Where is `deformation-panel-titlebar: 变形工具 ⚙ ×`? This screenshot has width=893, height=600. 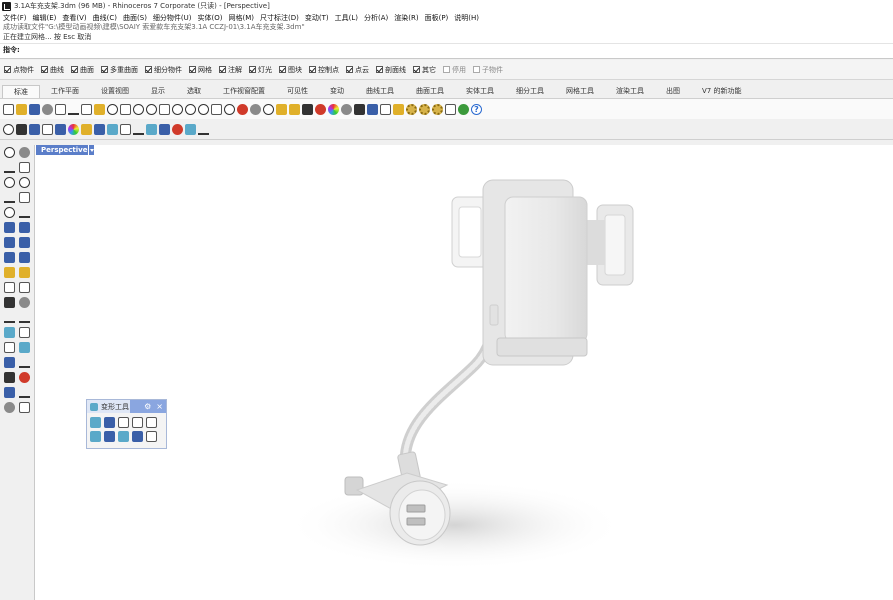 deformation-panel-titlebar: 变形工具 ⚙ × is located at coordinates (126, 406).